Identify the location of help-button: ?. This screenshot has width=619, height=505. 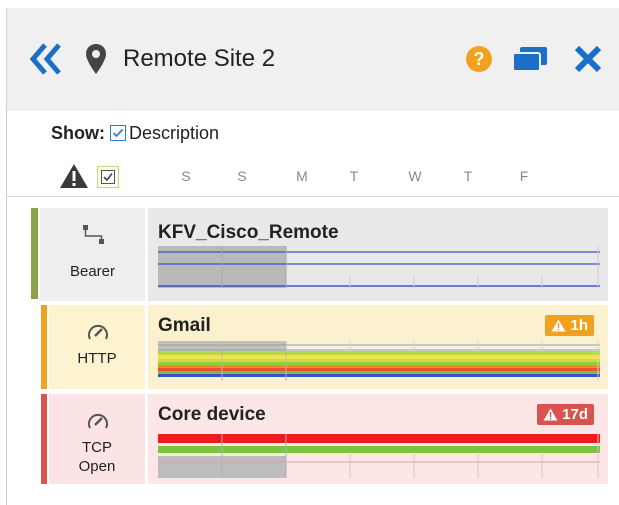
(479, 58).